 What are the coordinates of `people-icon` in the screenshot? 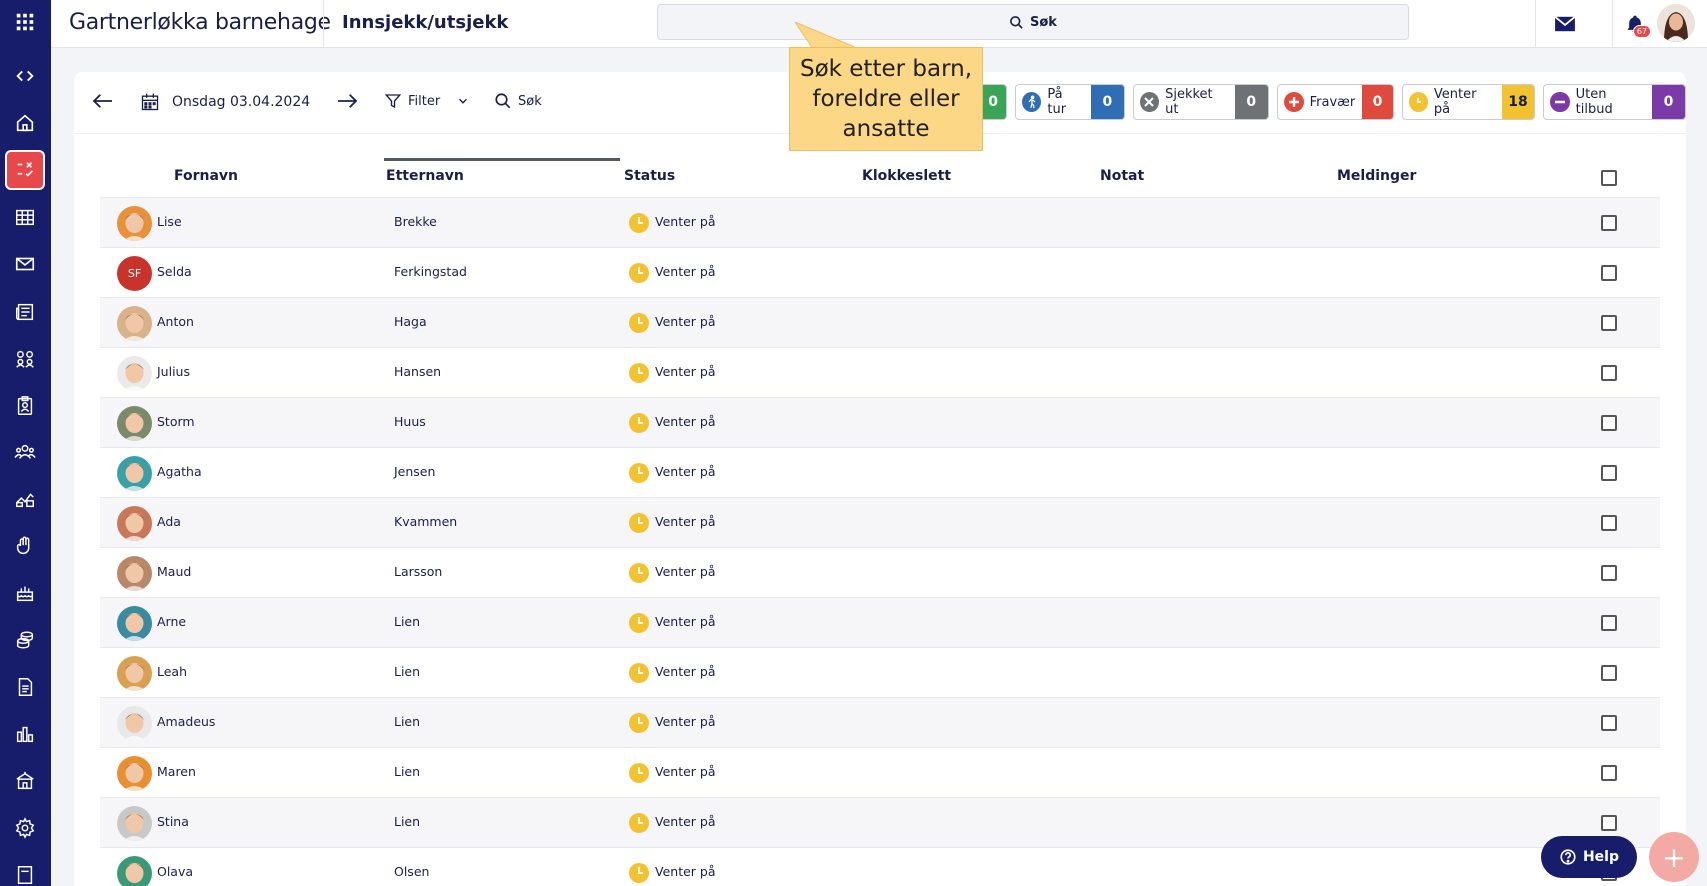 It's located at (25, 452).